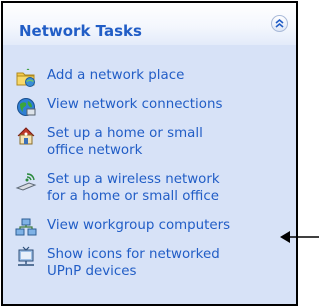  I want to click on task-label: Set up a home or small office network, so click(125, 142).